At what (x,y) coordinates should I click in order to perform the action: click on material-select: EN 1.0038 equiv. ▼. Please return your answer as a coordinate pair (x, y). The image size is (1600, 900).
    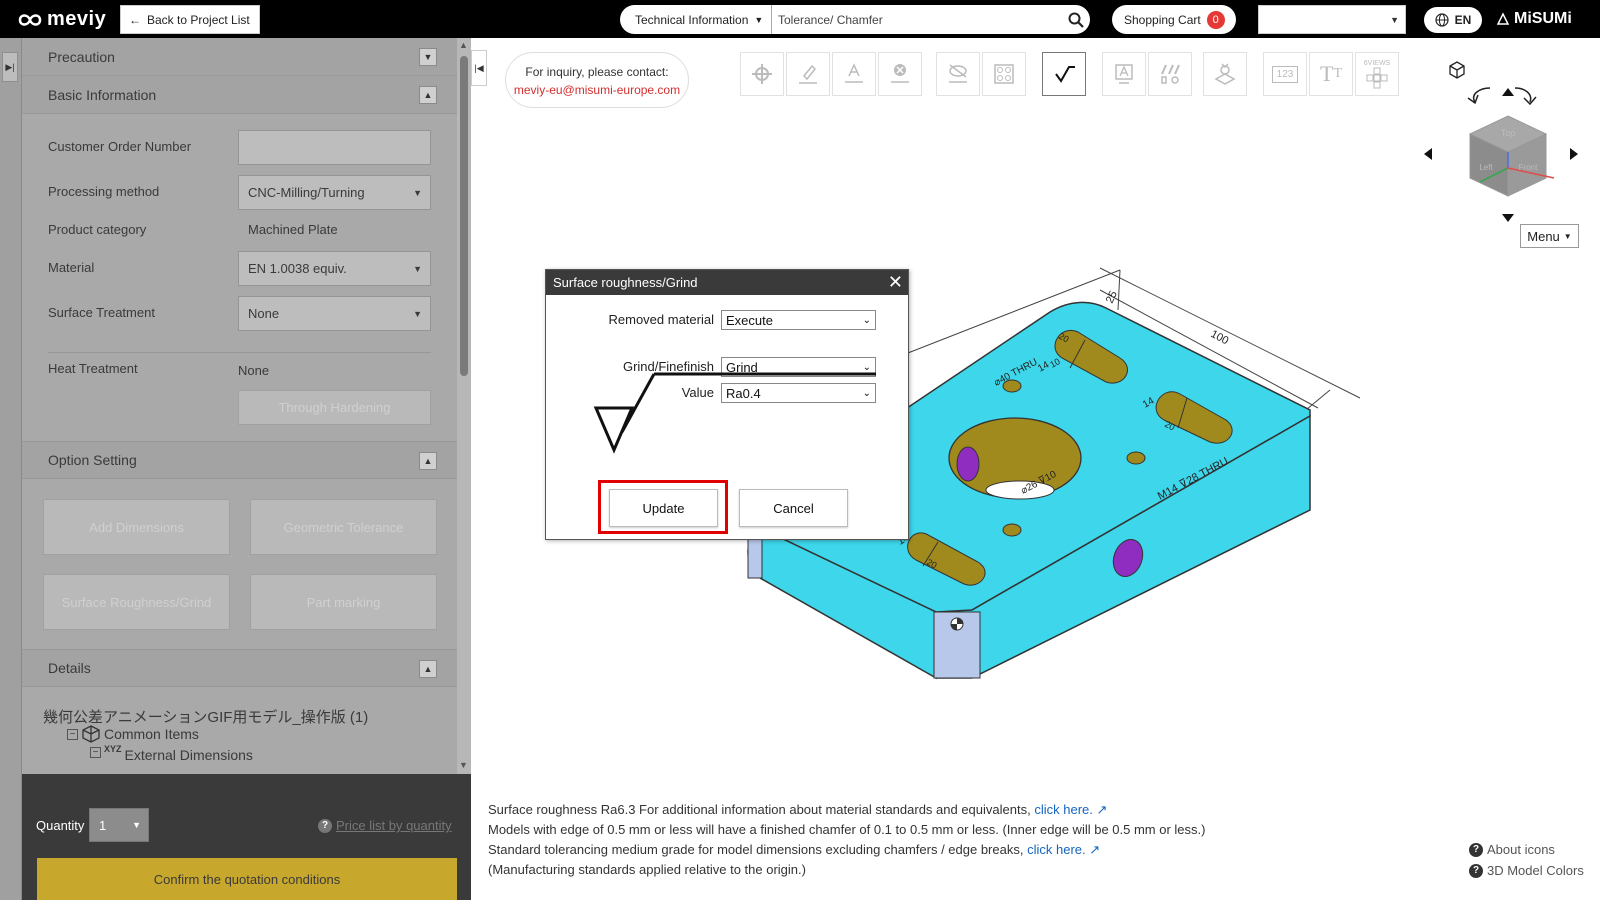
    Looking at the image, I should click on (334, 268).